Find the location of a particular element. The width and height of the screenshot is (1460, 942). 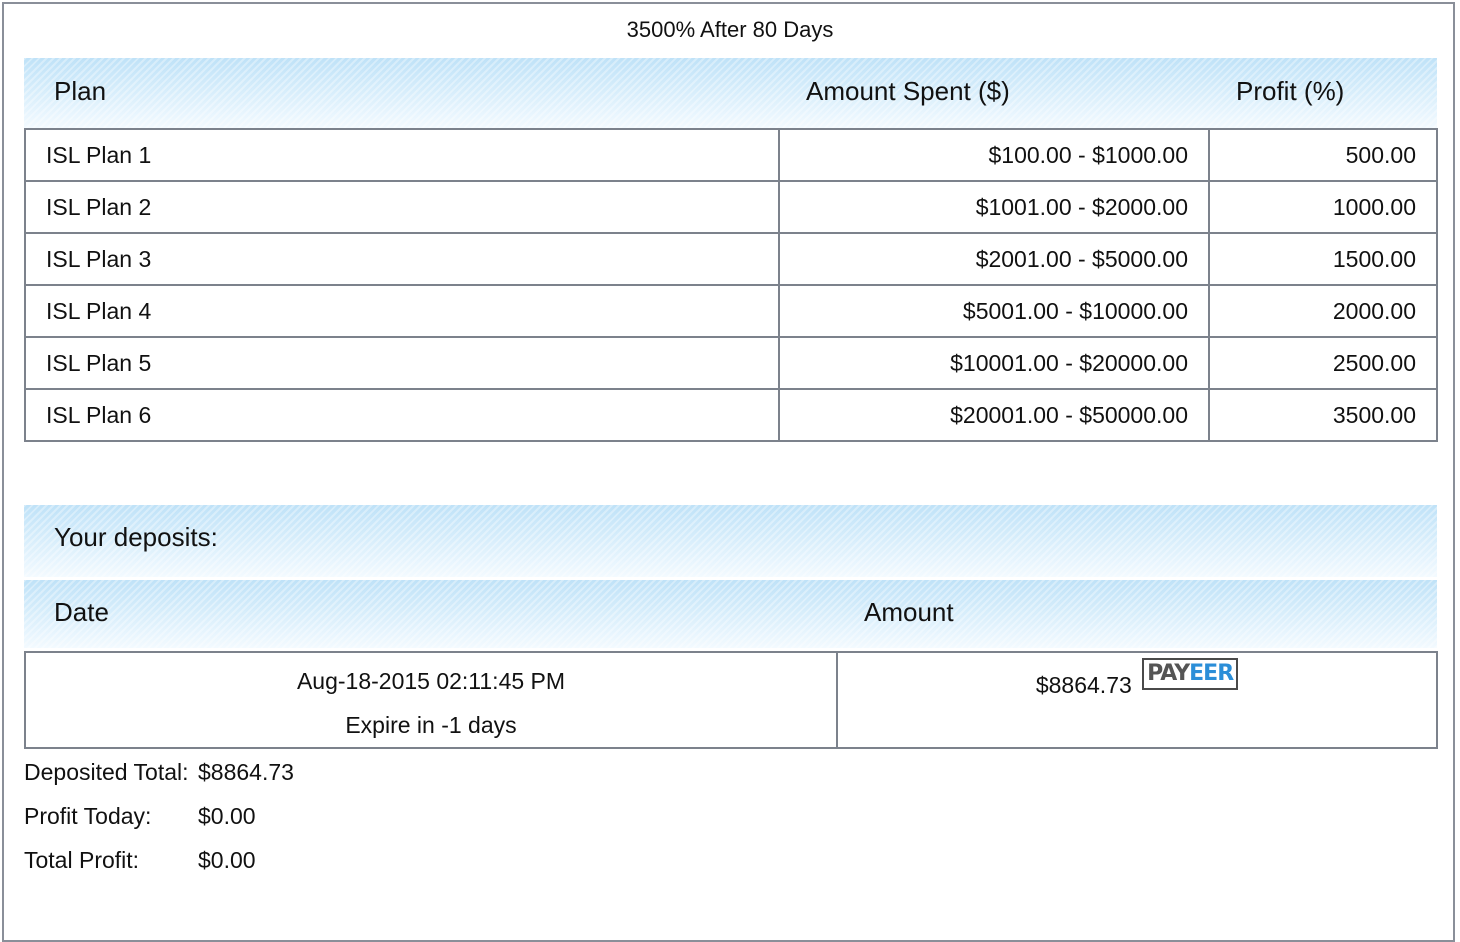

plan-name-cell: ISL Plan 3 is located at coordinates (402, 259).